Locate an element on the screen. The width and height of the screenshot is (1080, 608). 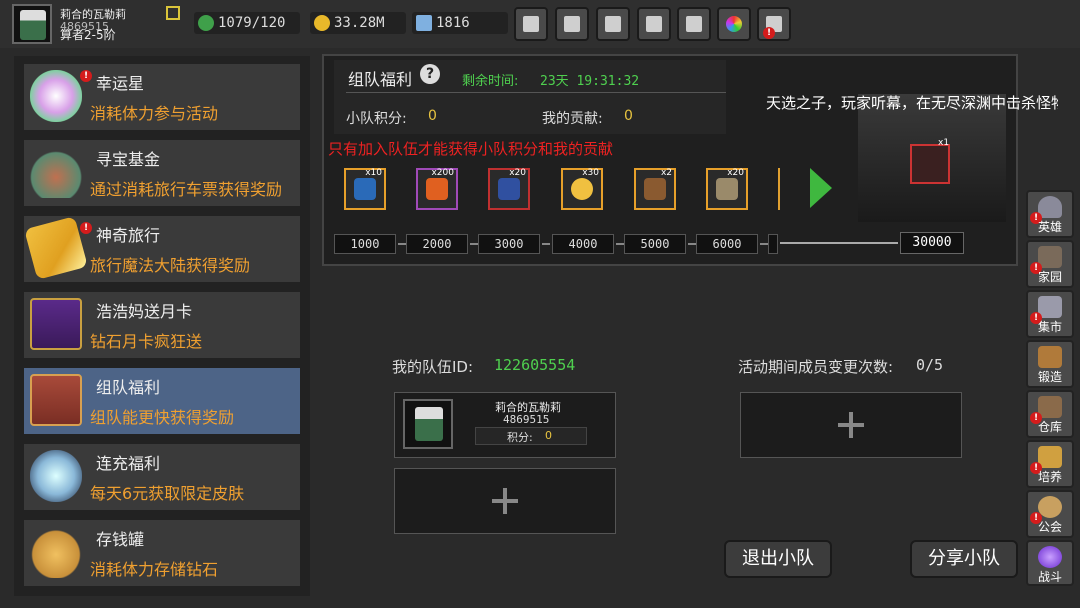
diamond-icon is located at coordinates (424, 23).